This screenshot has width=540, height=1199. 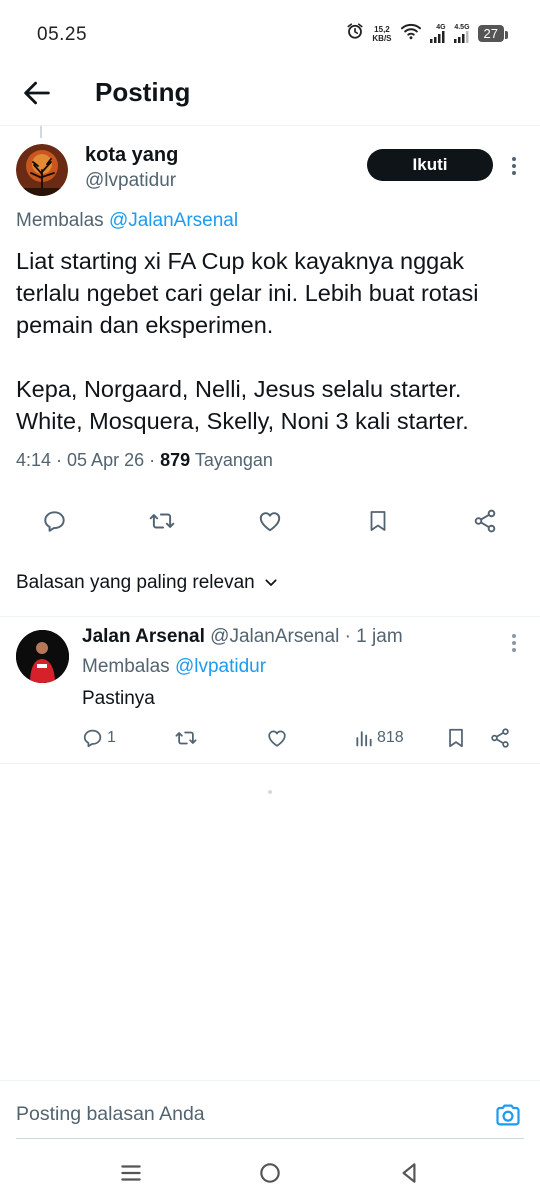 I want to click on status-icons: 15,2 KB/S 4G 4.5G 27, so click(x=427, y=33).